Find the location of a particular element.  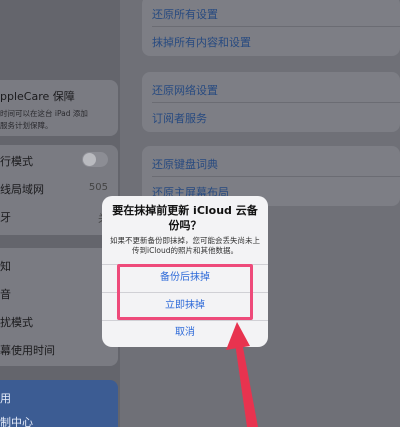

applecare-desc-line1: 时间可以在这台 iPad 添加 is located at coordinates (44, 113).